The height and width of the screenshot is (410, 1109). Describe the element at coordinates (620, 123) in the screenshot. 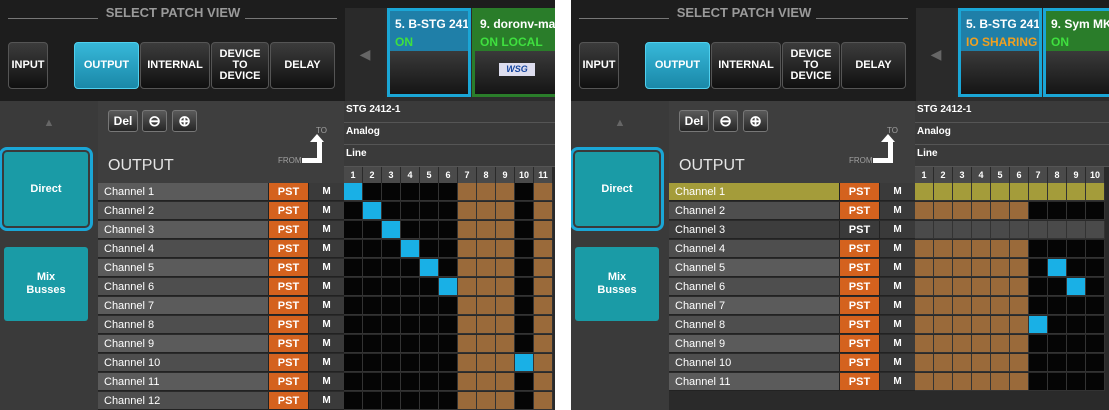

I see `scroll-up-button: ▲` at that location.